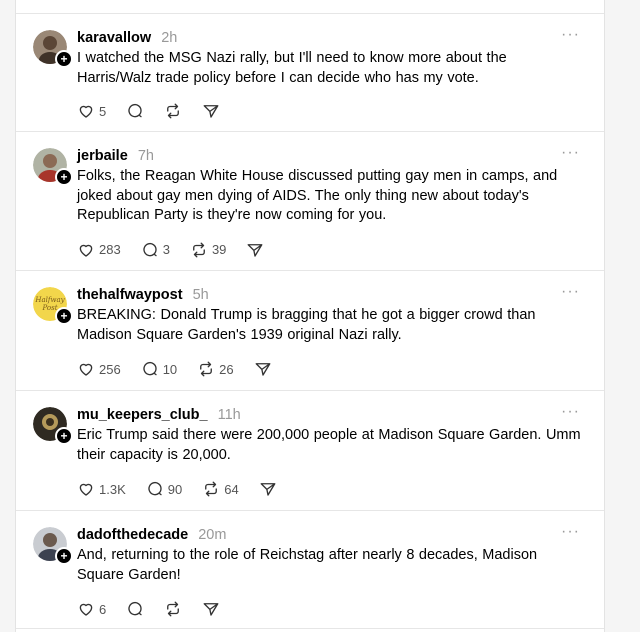 The height and width of the screenshot is (632, 640). Describe the element at coordinates (200, 295) in the screenshot. I see `timestamp: 5h` at that location.